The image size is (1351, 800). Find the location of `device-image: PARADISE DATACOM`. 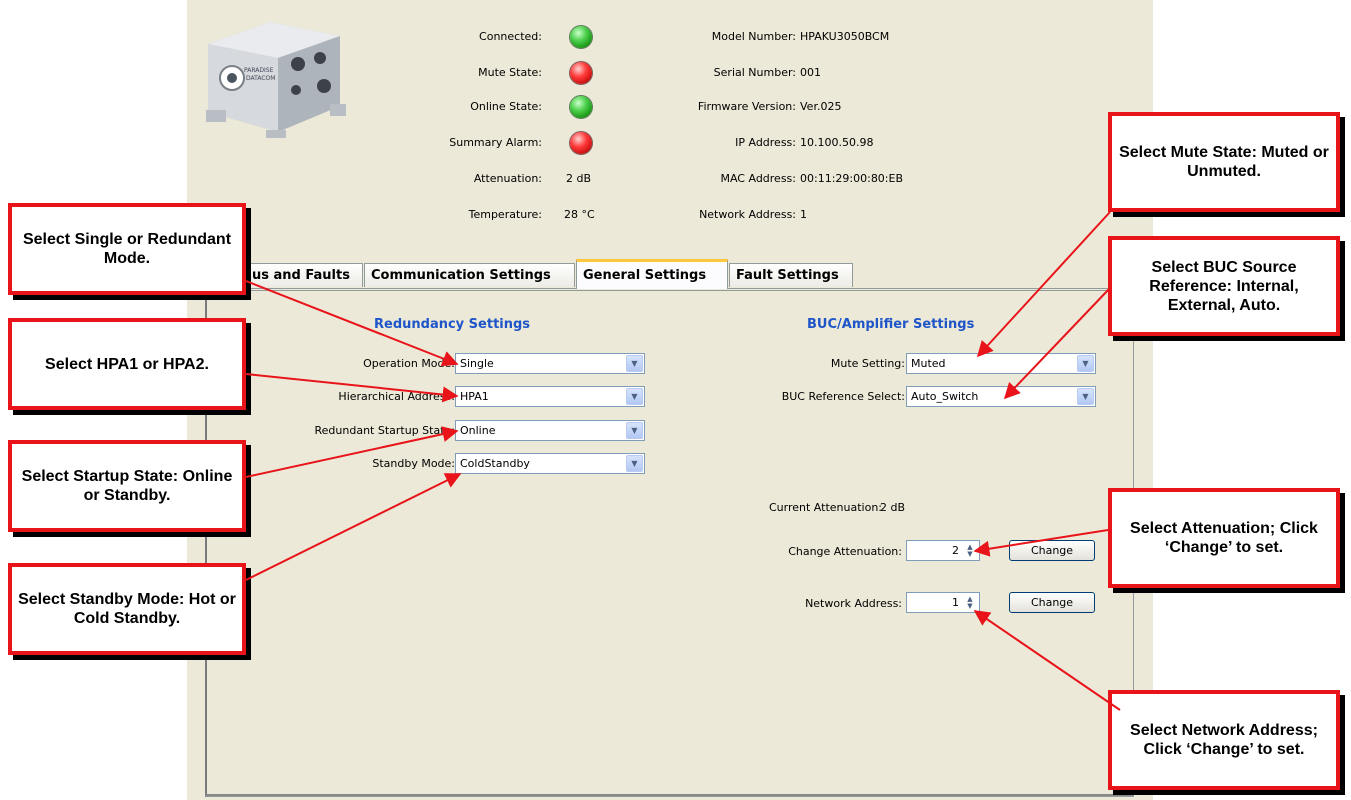

device-image: PARADISE DATACOM is located at coordinates (276, 80).